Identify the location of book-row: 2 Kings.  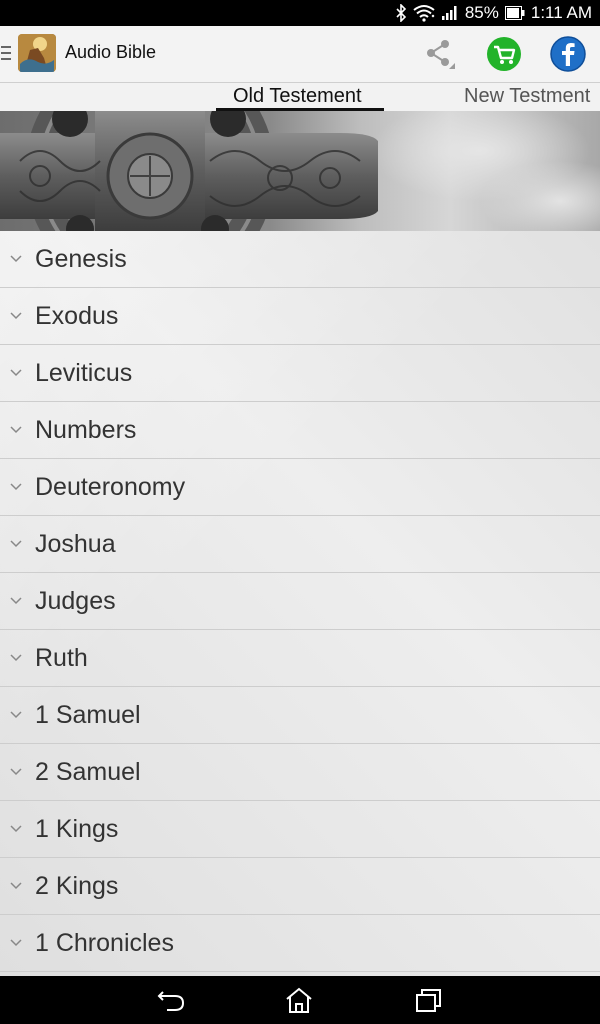
(300, 886).